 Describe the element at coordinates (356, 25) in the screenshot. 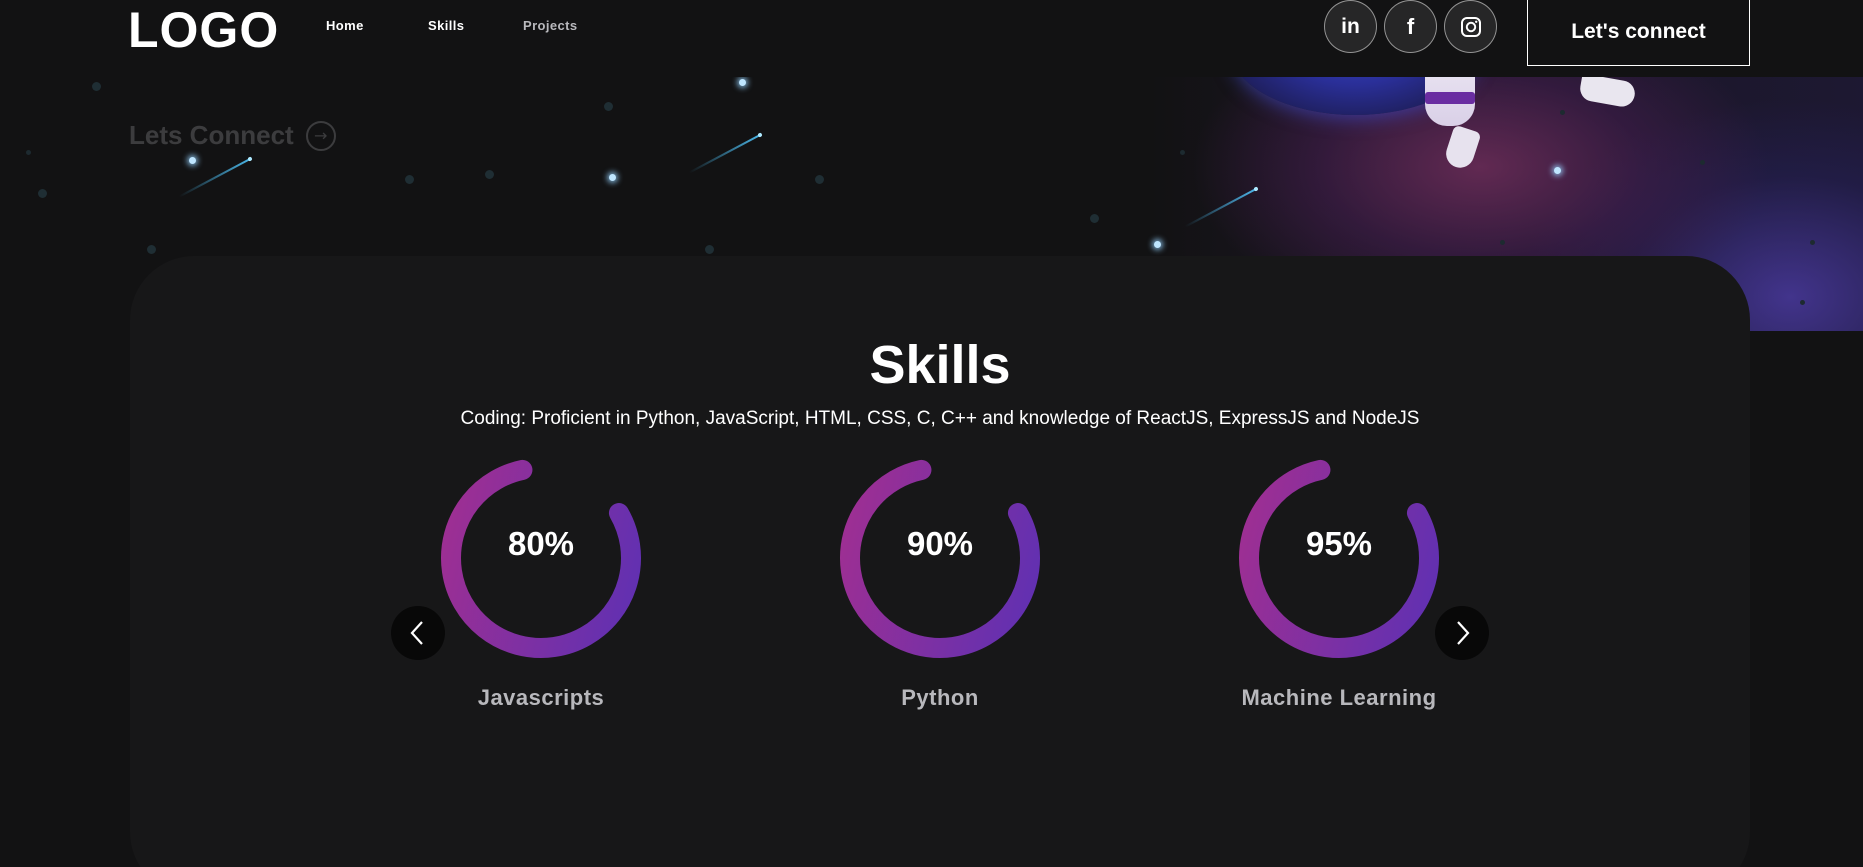

I see `nav-link-home: Home` at that location.